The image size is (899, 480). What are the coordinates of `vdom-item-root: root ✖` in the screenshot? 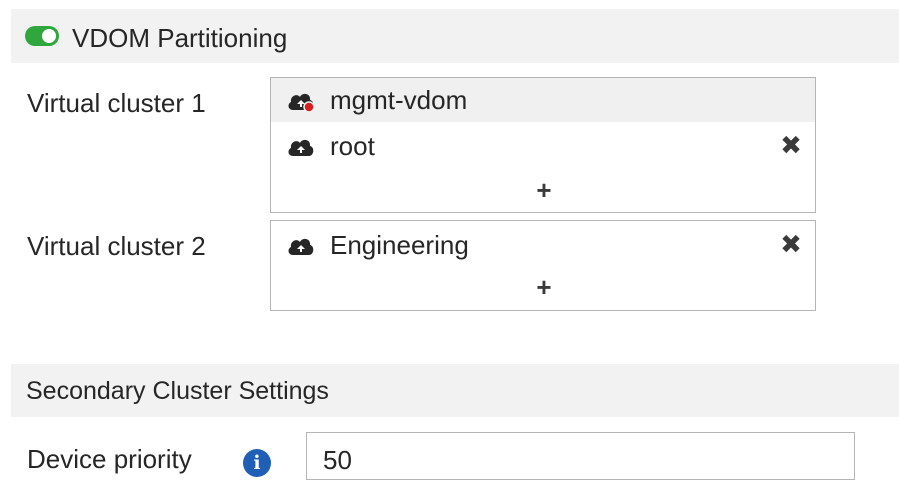 It's located at (543, 146).